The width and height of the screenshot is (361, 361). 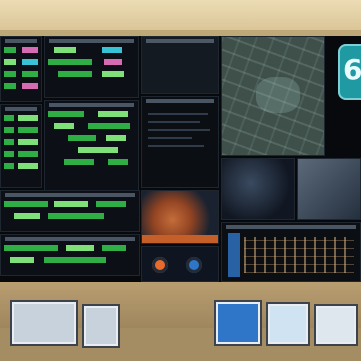 What do you see at coordinates (273, 96) in the screenshot?
I see `panel-map` at bounding box center [273, 96].